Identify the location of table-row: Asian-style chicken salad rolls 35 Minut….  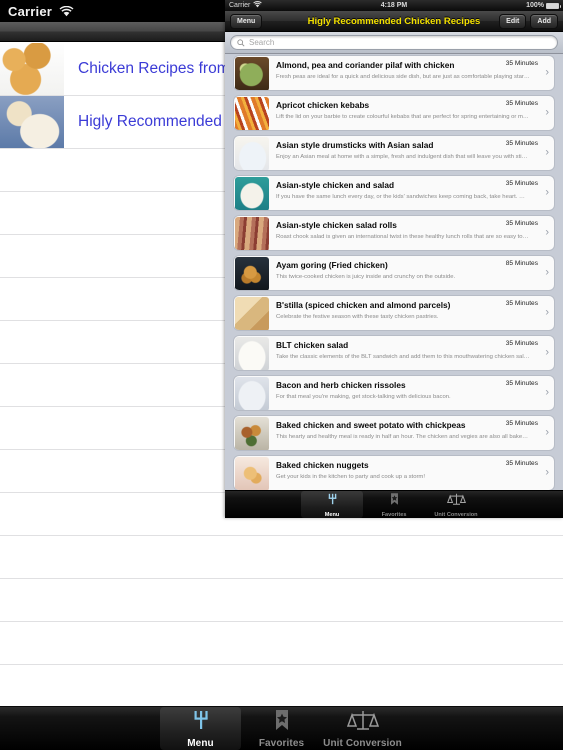
(394, 233).